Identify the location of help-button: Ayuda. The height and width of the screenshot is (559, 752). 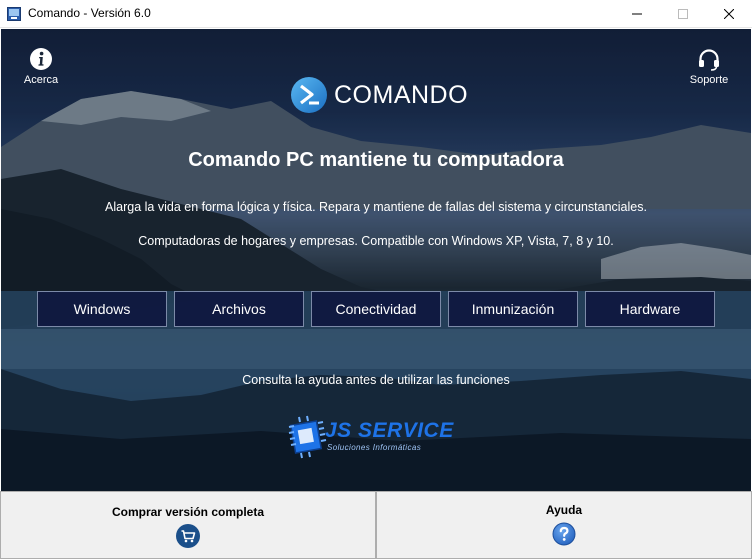
(564, 525).